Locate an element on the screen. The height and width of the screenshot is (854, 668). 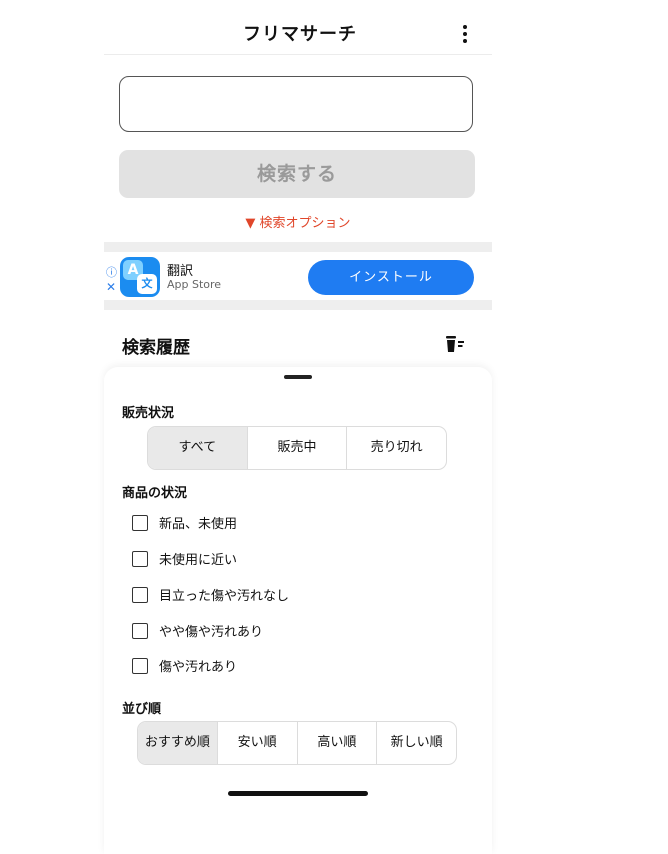
sales-status-sold-out: 売り切れ is located at coordinates (396, 448).